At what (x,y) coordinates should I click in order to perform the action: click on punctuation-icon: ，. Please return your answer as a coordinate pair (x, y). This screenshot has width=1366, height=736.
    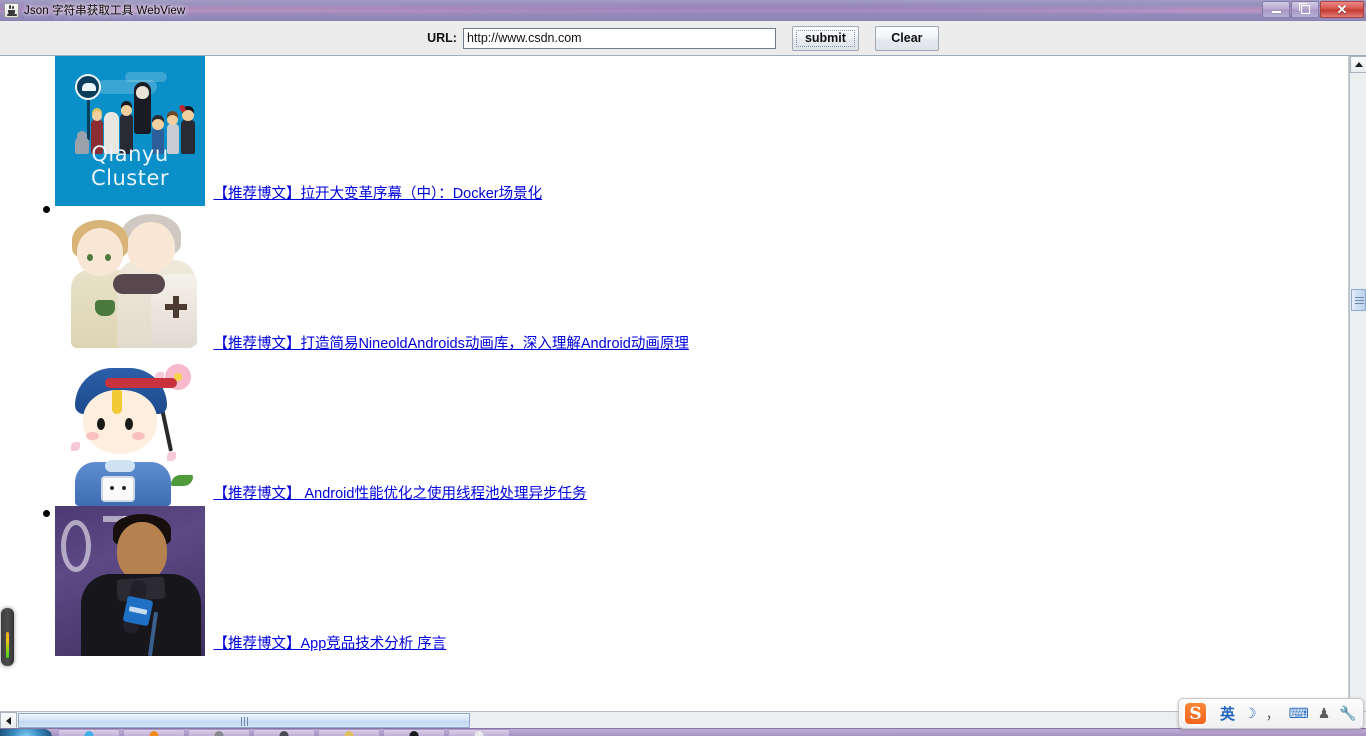
    Looking at the image, I should click on (1273, 714).